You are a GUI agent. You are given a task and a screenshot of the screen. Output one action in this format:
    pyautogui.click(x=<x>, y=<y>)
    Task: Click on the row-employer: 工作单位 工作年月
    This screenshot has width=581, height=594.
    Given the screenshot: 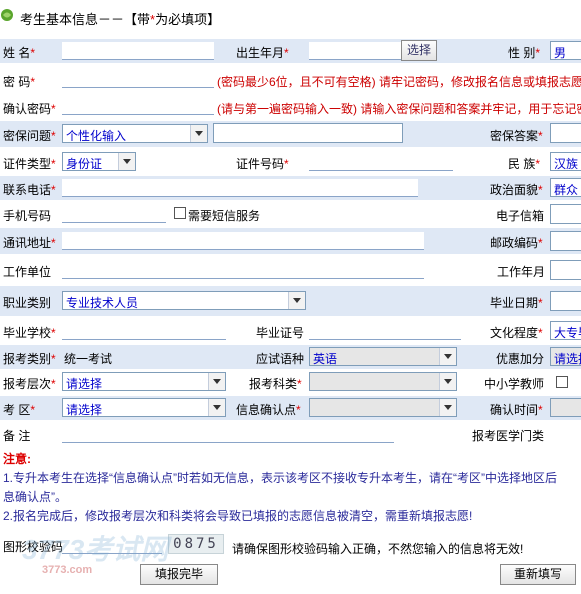 What is the action you would take?
    pyautogui.click(x=290, y=270)
    